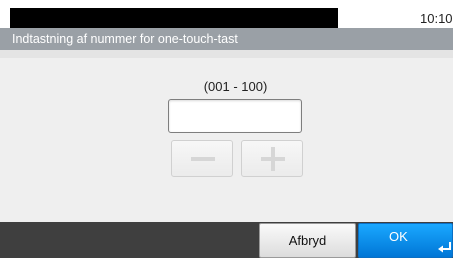 The image size is (453, 258). What do you see at coordinates (226, 54) in the screenshot?
I see `title-divider` at bounding box center [226, 54].